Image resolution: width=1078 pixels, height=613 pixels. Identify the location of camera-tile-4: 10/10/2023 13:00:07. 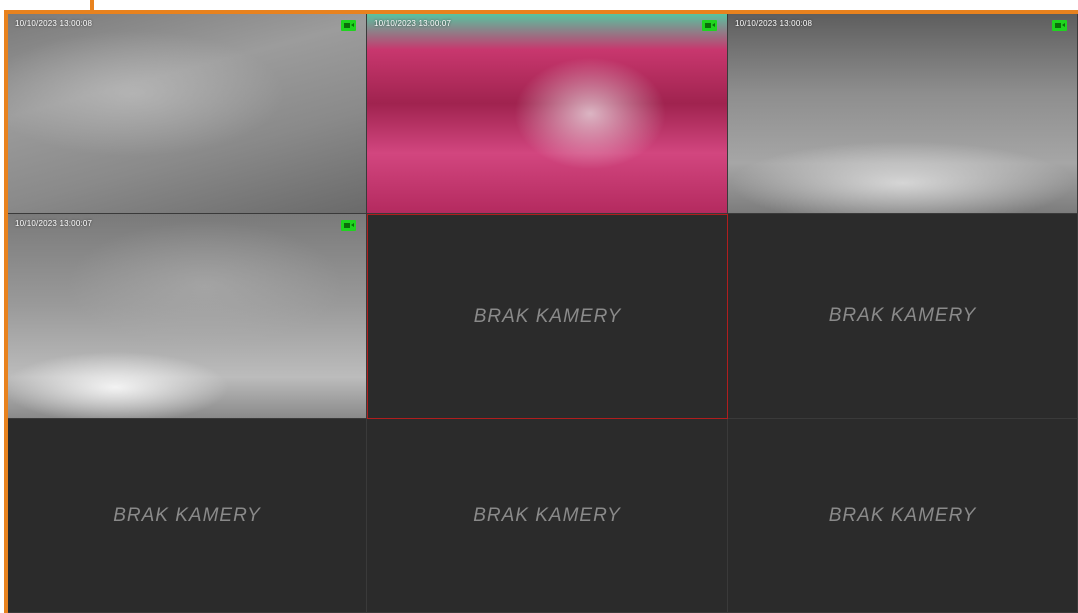
(187, 316).